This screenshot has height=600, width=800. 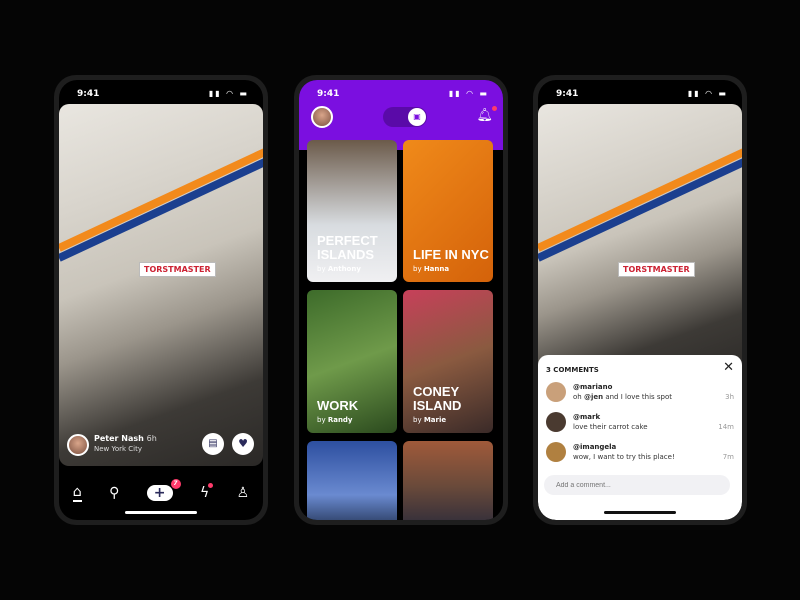 What do you see at coordinates (451, 254) in the screenshot?
I see `card-title: LIFE IN NYC` at bounding box center [451, 254].